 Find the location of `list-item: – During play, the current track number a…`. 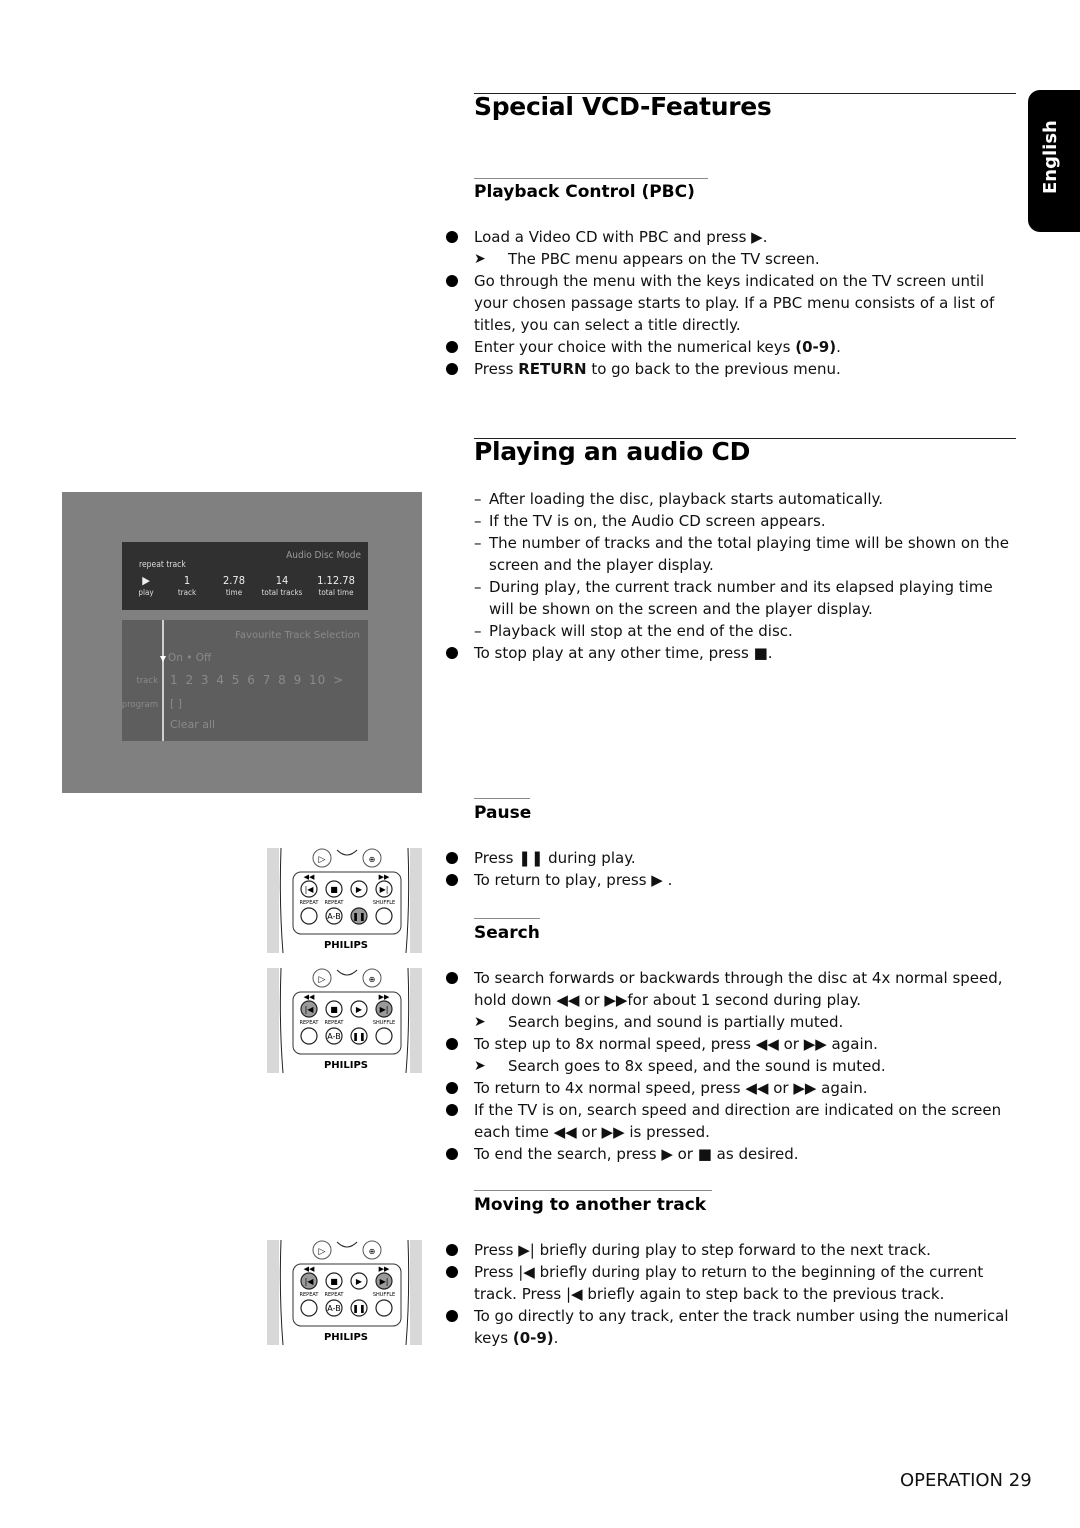

list-item: – During play, the current track number a… is located at coordinates (733, 598).